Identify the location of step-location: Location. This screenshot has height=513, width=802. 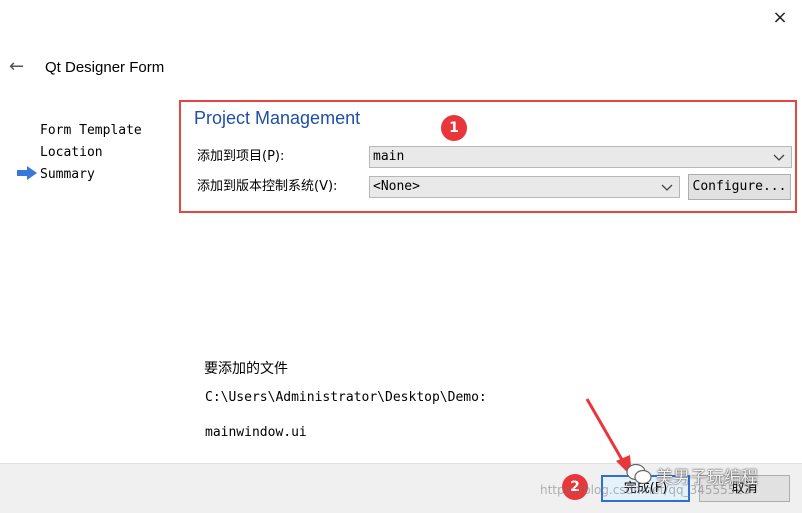
(71, 152).